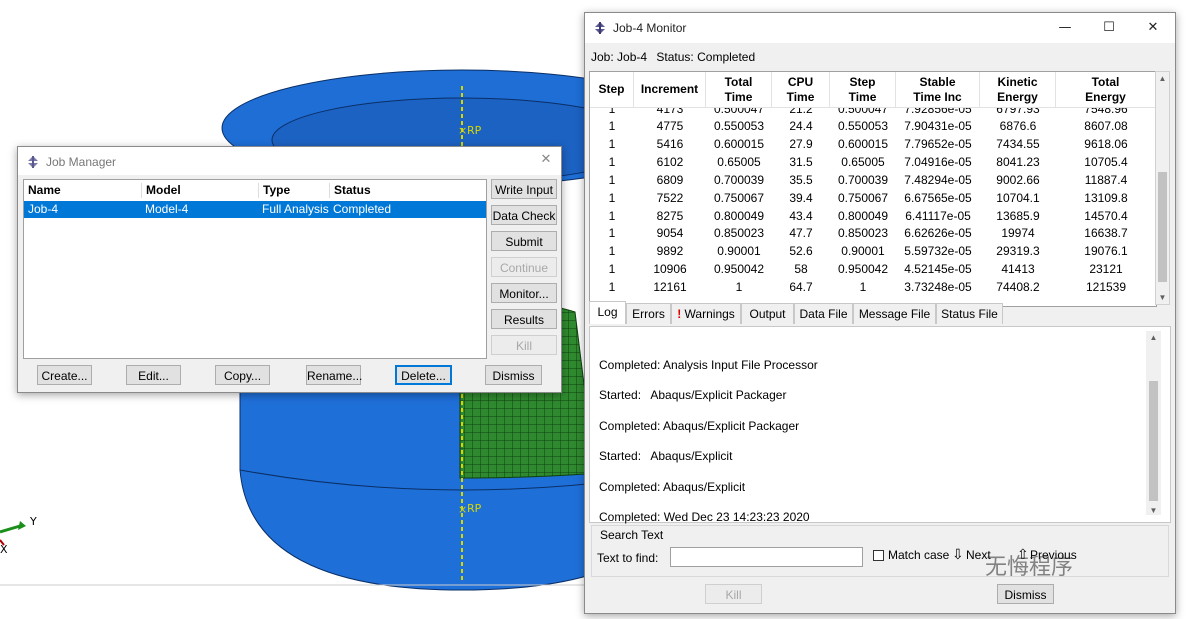 The height and width of the screenshot is (619, 1192). I want to click on job-manager-titlebar: Job Manager ✕, so click(289, 161).